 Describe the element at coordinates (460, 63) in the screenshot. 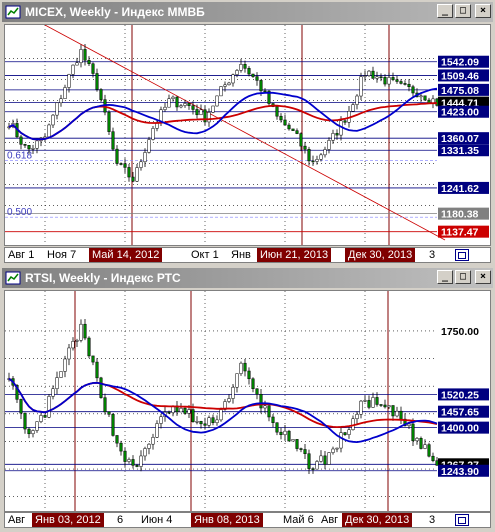

I see `price-label: 1542.09` at that location.